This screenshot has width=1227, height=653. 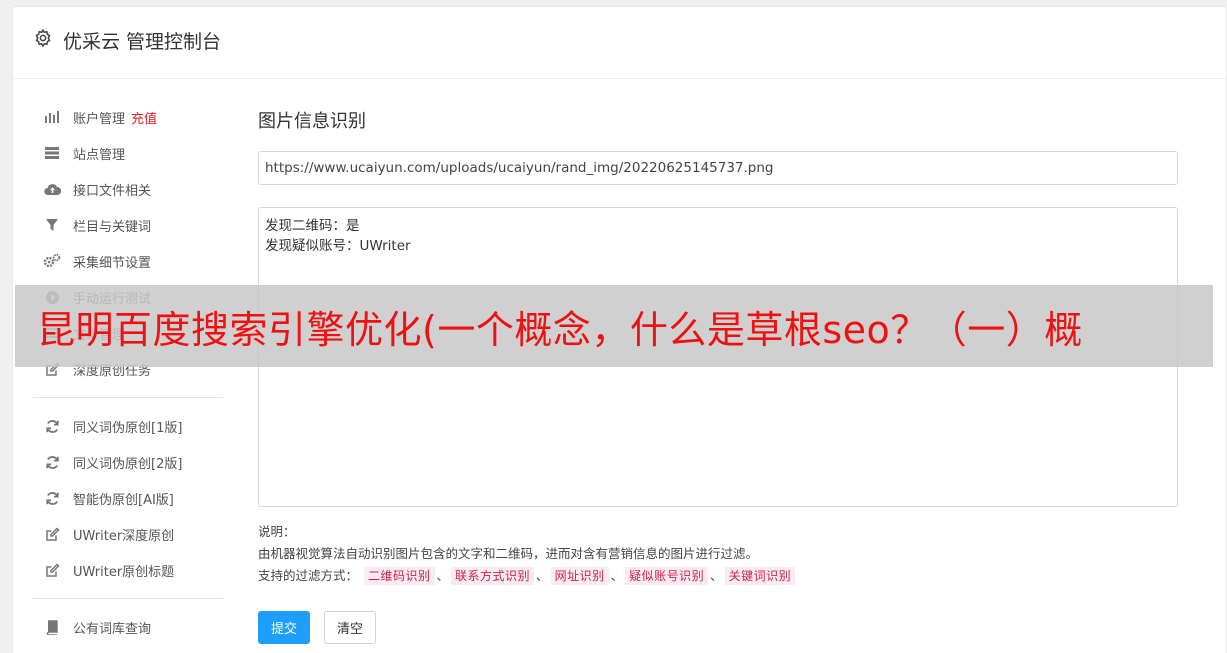 What do you see at coordinates (52, 189) in the screenshot?
I see `cloud-upload-icon` at bounding box center [52, 189].